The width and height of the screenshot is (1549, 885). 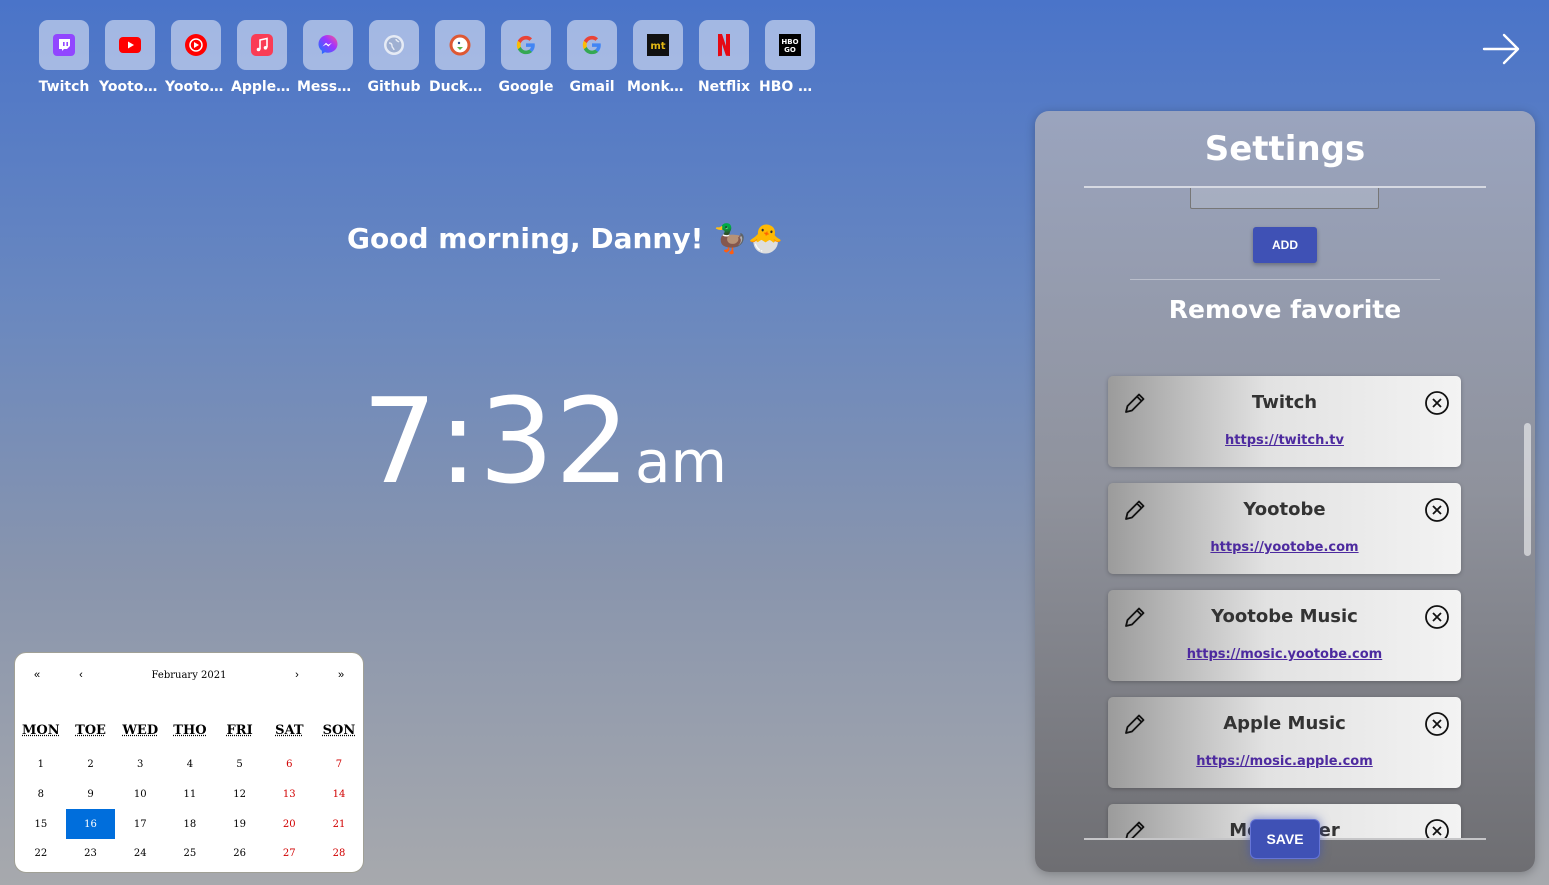 What do you see at coordinates (196, 87) in the screenshot?
I see `favorite-label: Yootobe Music` at bounding box center [196, 87].